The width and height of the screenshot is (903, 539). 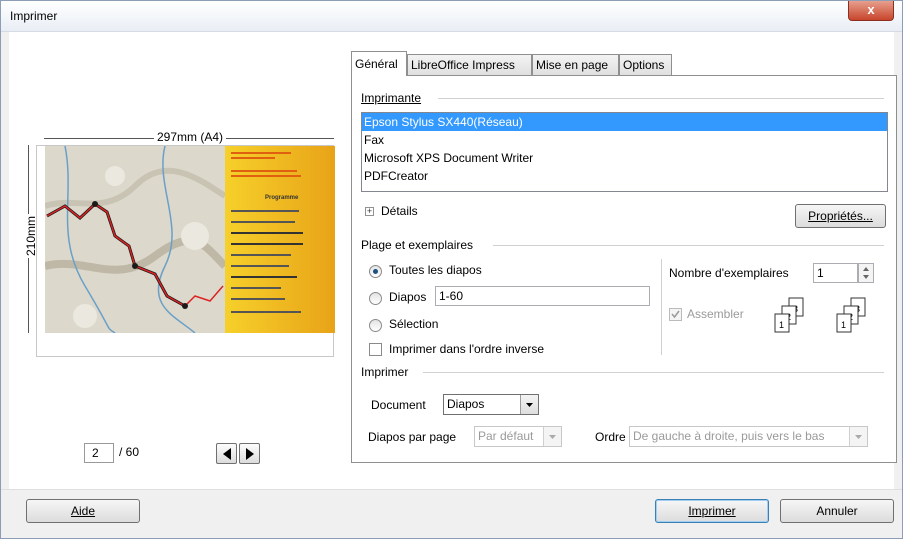 I want to click on copies-input: 1, so click(x=835, y=273).